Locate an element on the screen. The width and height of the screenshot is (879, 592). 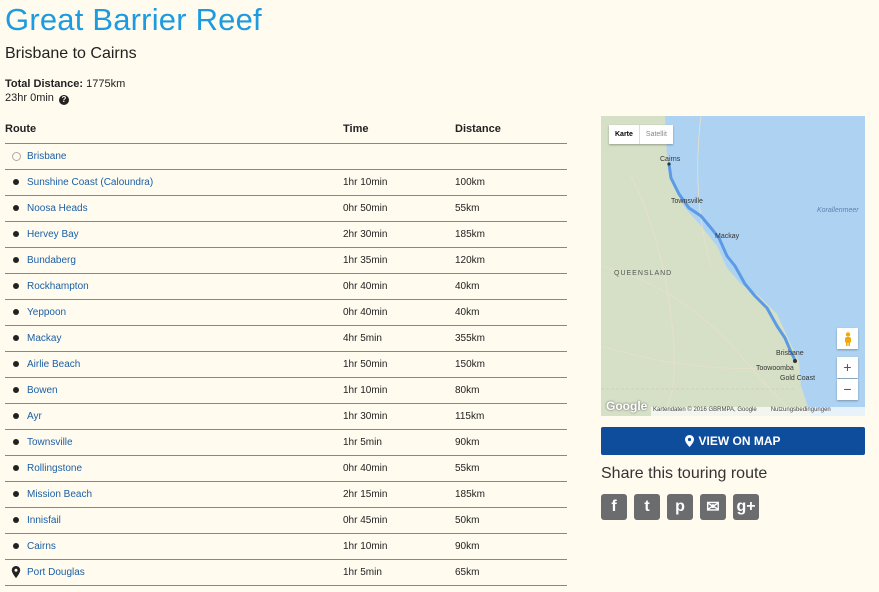
stop-link: Cairns is located at coordinates (41, 546).